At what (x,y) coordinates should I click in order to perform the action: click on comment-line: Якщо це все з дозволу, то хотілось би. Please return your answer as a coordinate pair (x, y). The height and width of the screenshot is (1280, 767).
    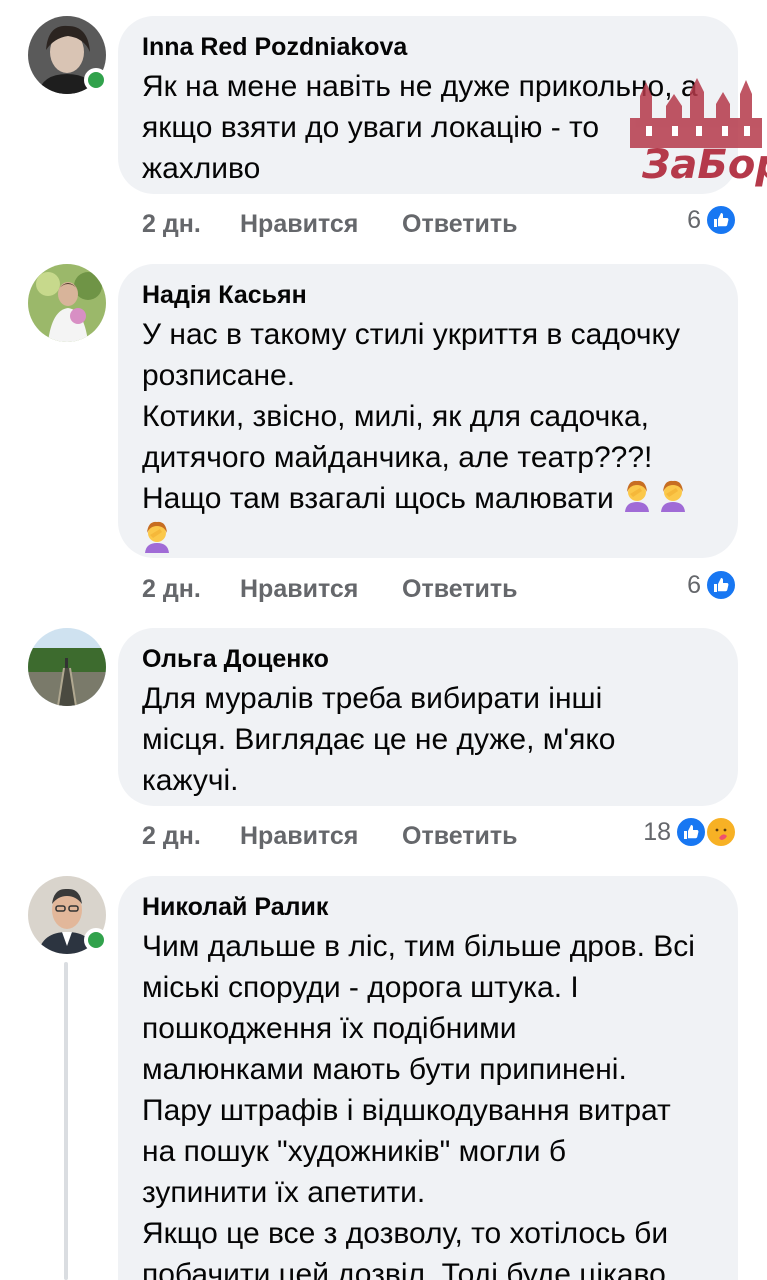
    Looking at the image, I should click on (405, 1233).